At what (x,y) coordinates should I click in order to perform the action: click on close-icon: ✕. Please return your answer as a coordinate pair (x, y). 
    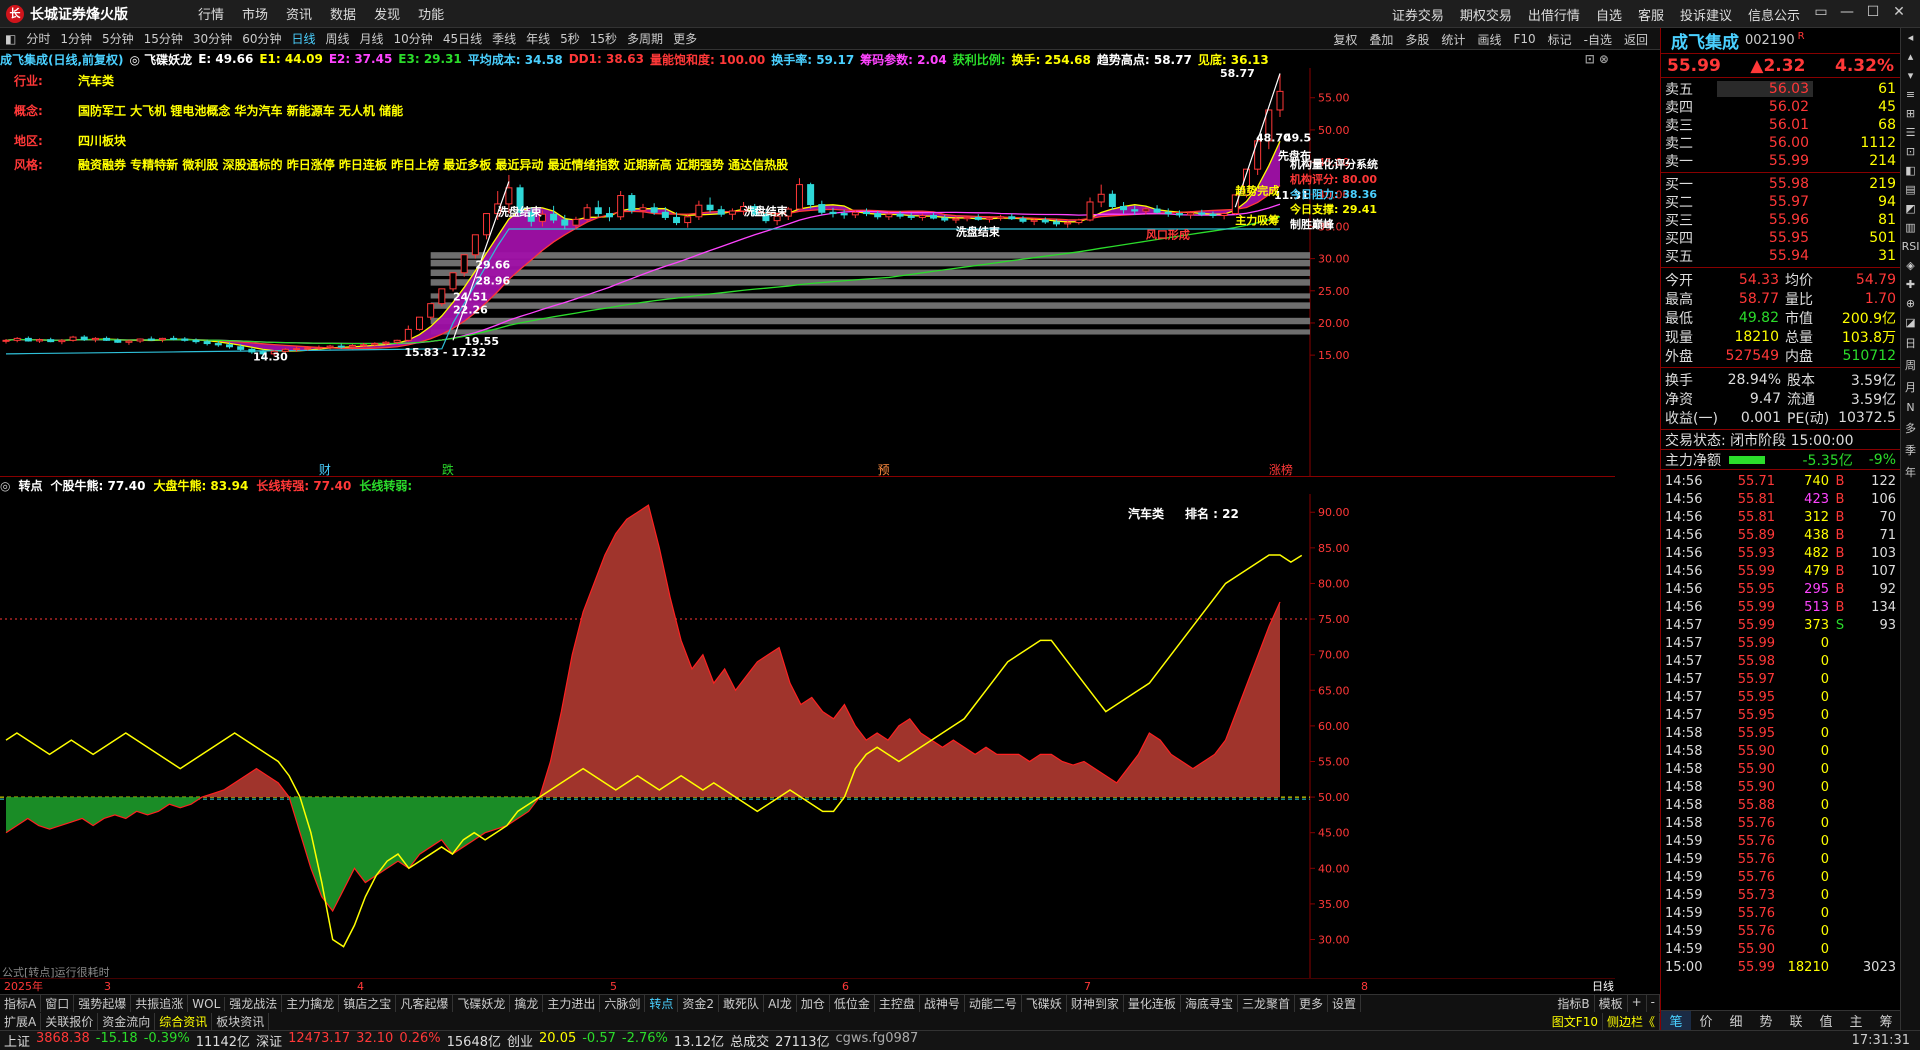
    Looking at the image, I should click on (1899, 12).